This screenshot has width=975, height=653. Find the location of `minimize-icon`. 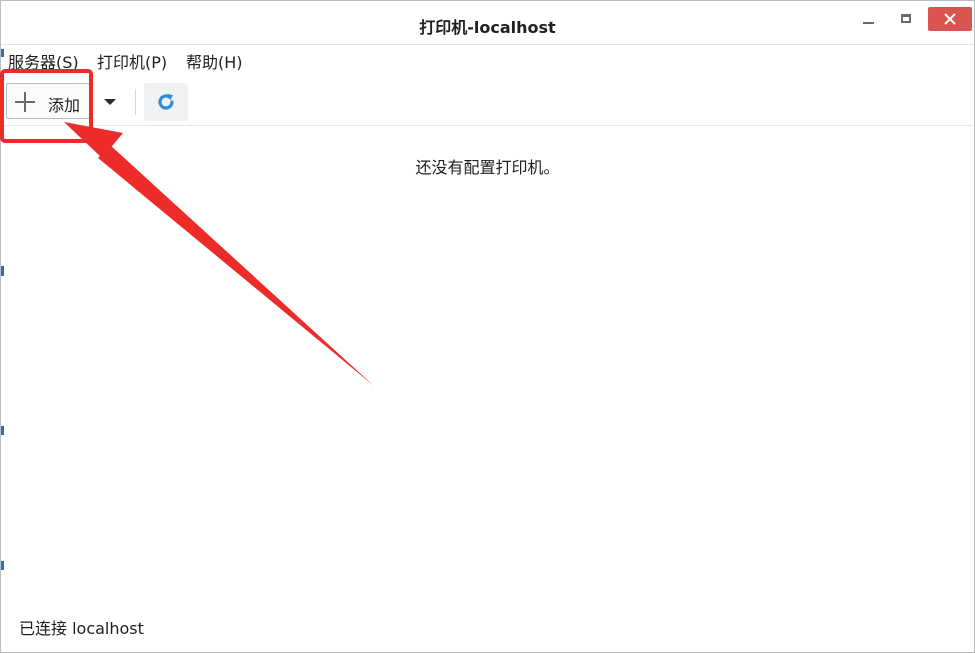

minimize-icon is located at coordinates (869, 21).